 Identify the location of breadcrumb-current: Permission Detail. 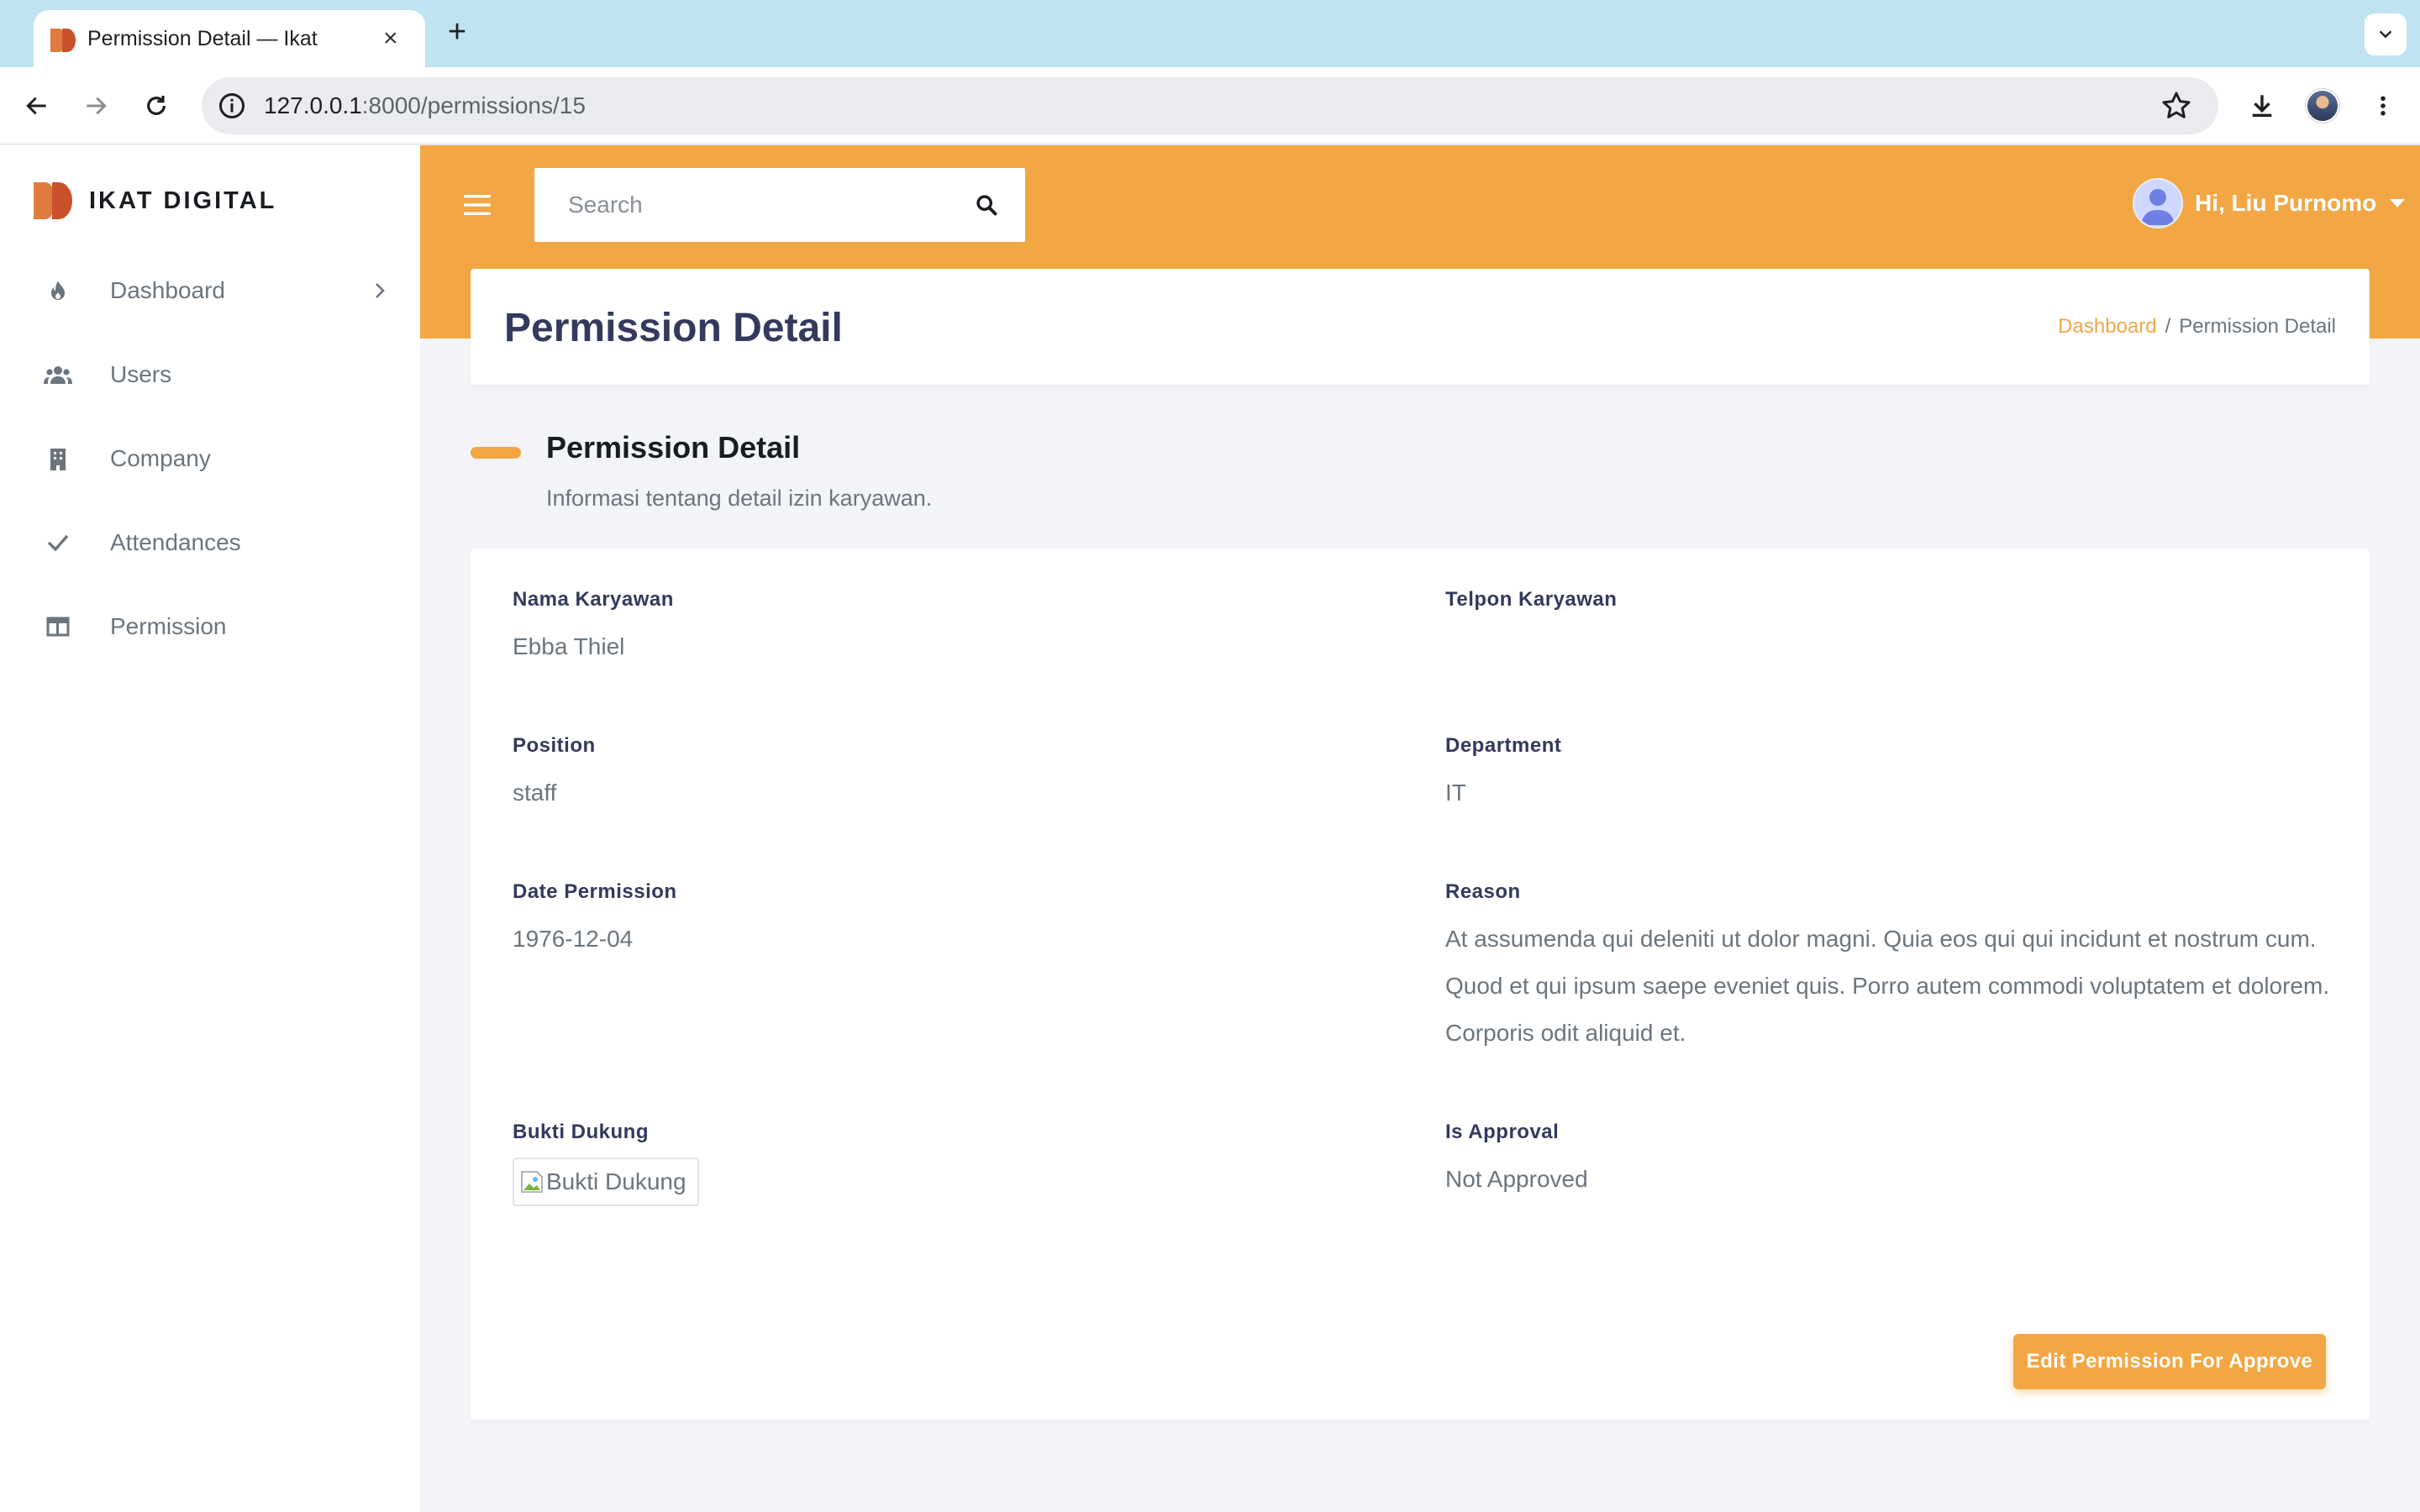
(2257, 326).